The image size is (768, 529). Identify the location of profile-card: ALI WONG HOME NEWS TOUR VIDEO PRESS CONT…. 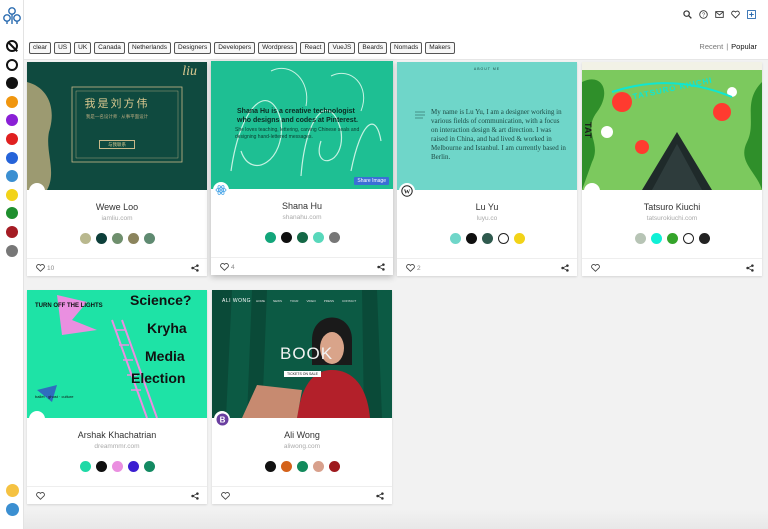
(302, 397).